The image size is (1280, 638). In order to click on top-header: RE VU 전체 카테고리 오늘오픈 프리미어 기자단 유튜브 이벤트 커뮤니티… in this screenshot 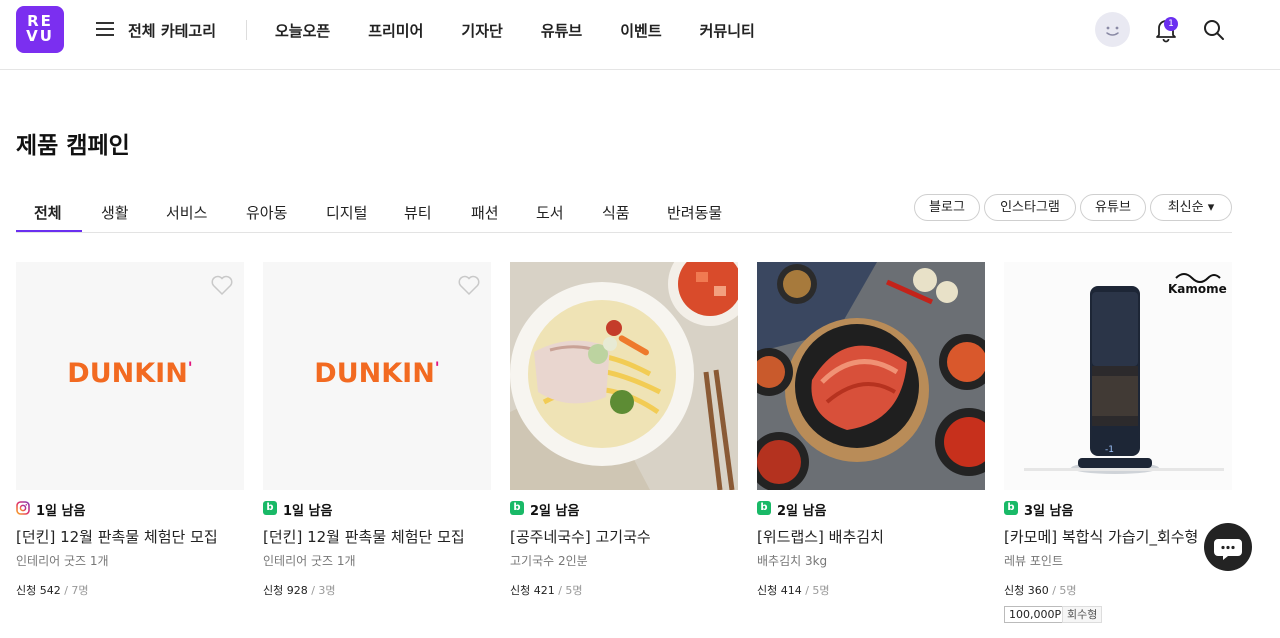, I will do `click(640, 35)`.